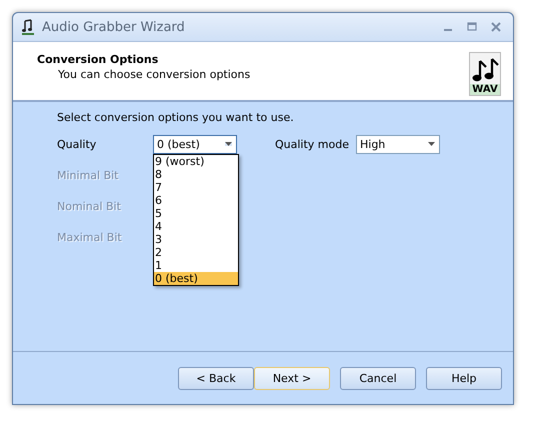 The height and width of the screenshot is (425, 535). What do you see at coordinates (196, 213) in the screenshot?
I see `dropdown-option: 5` at bounding box center [196, 213].